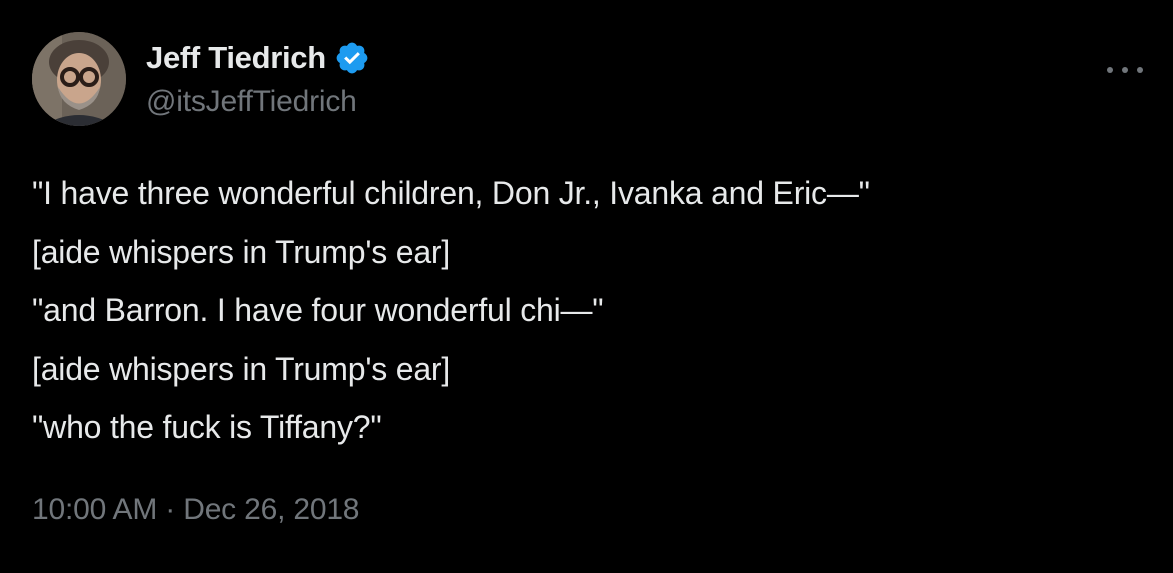 The height and width of the screenshot is (573, 1173). I want to click on tweet-timestamp: 10:00 AM · Dec 26, 2018, so click(195, 510).